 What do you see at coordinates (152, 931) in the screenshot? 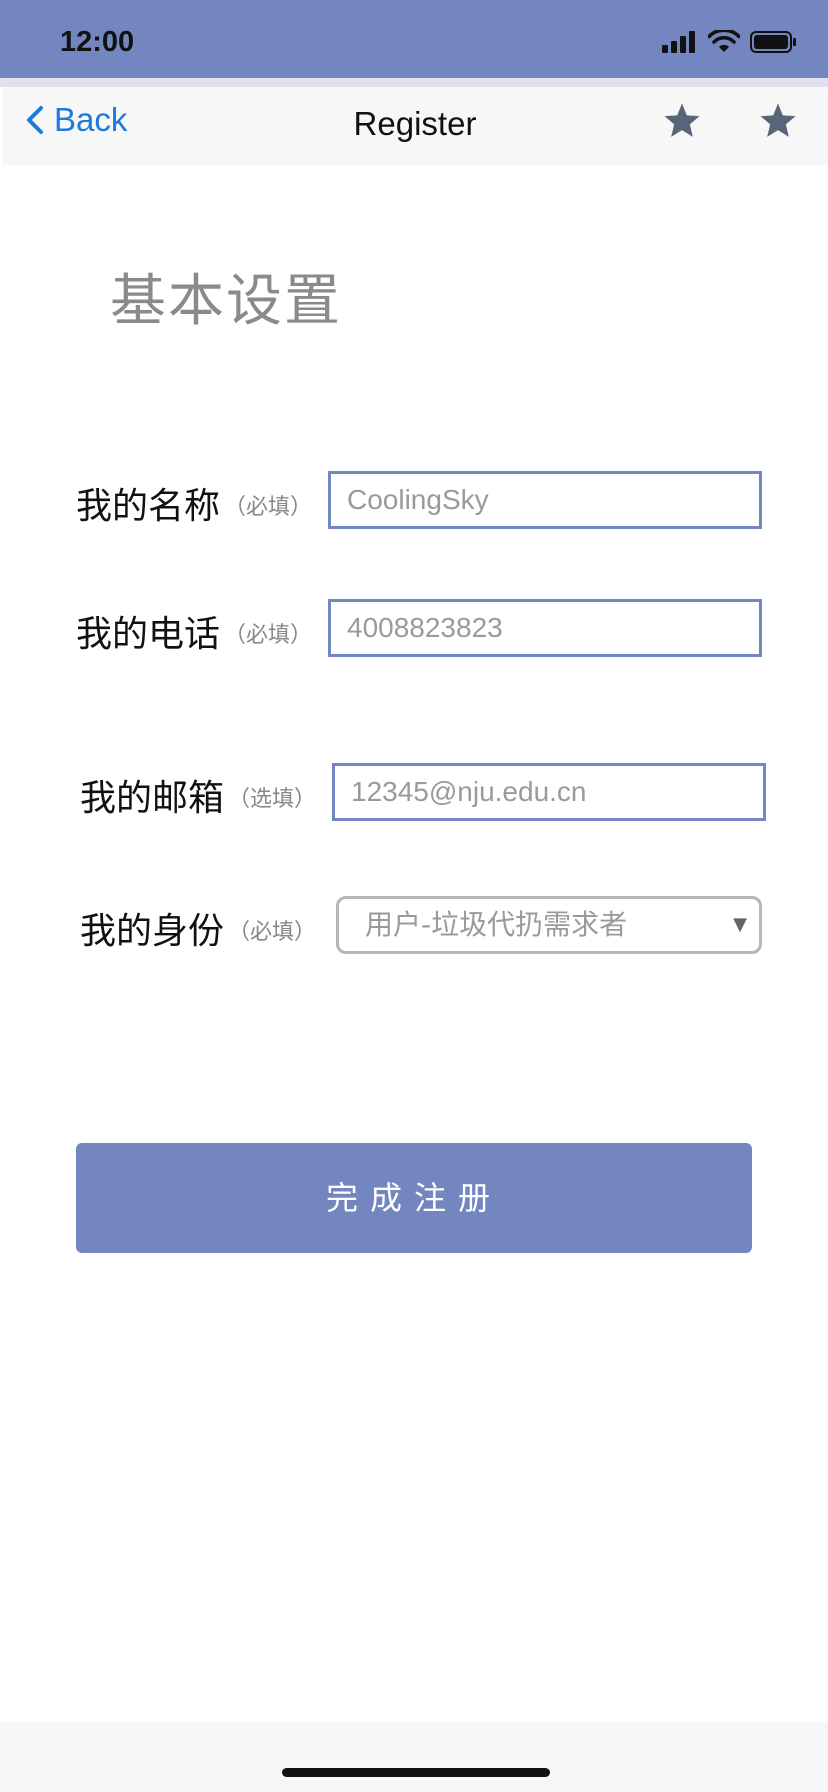
I see `identity-label: 我的身份` at bounding box center [152, 931].